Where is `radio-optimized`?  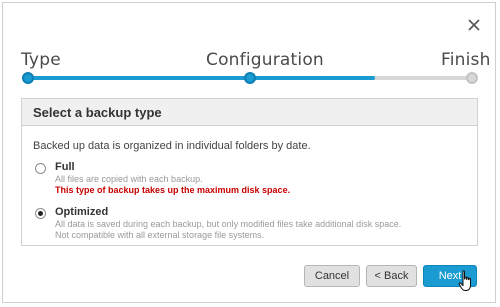 radio-optimized is located at coordinates (40, 213).